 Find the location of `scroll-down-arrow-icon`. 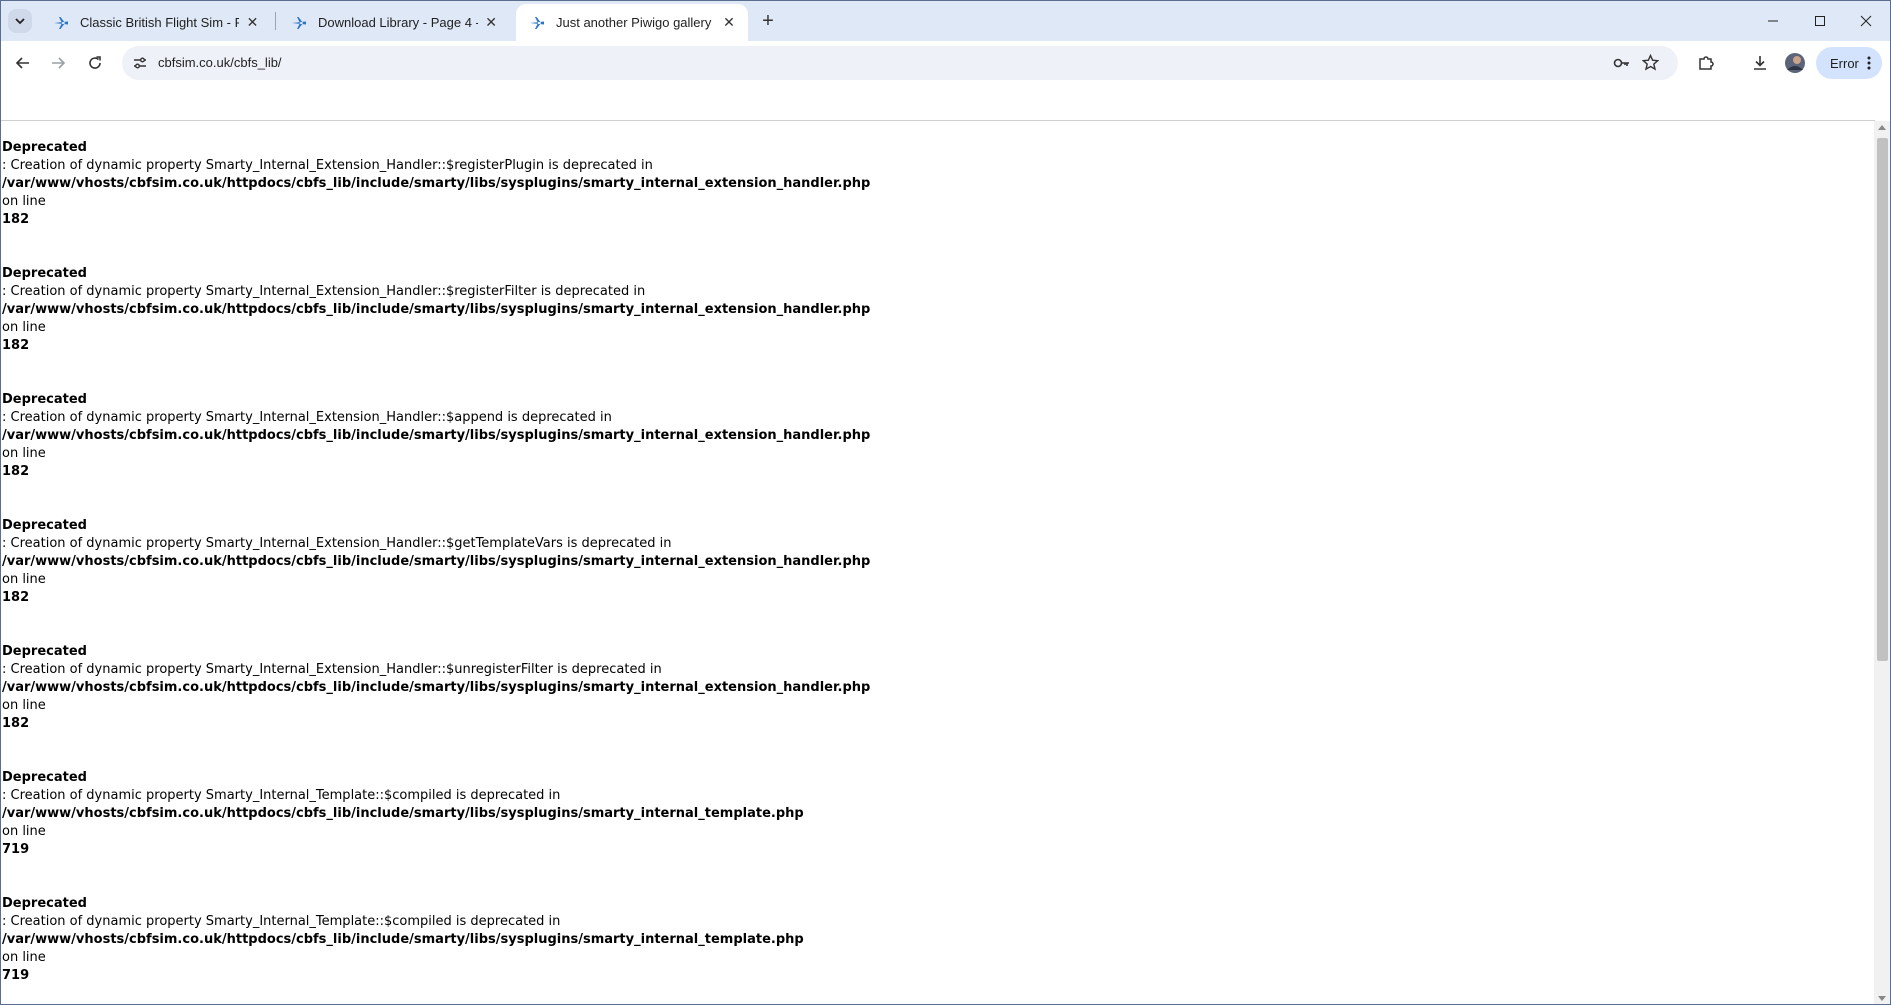

scroll-down-arrow-icon is located at coordinates (1882, 998).